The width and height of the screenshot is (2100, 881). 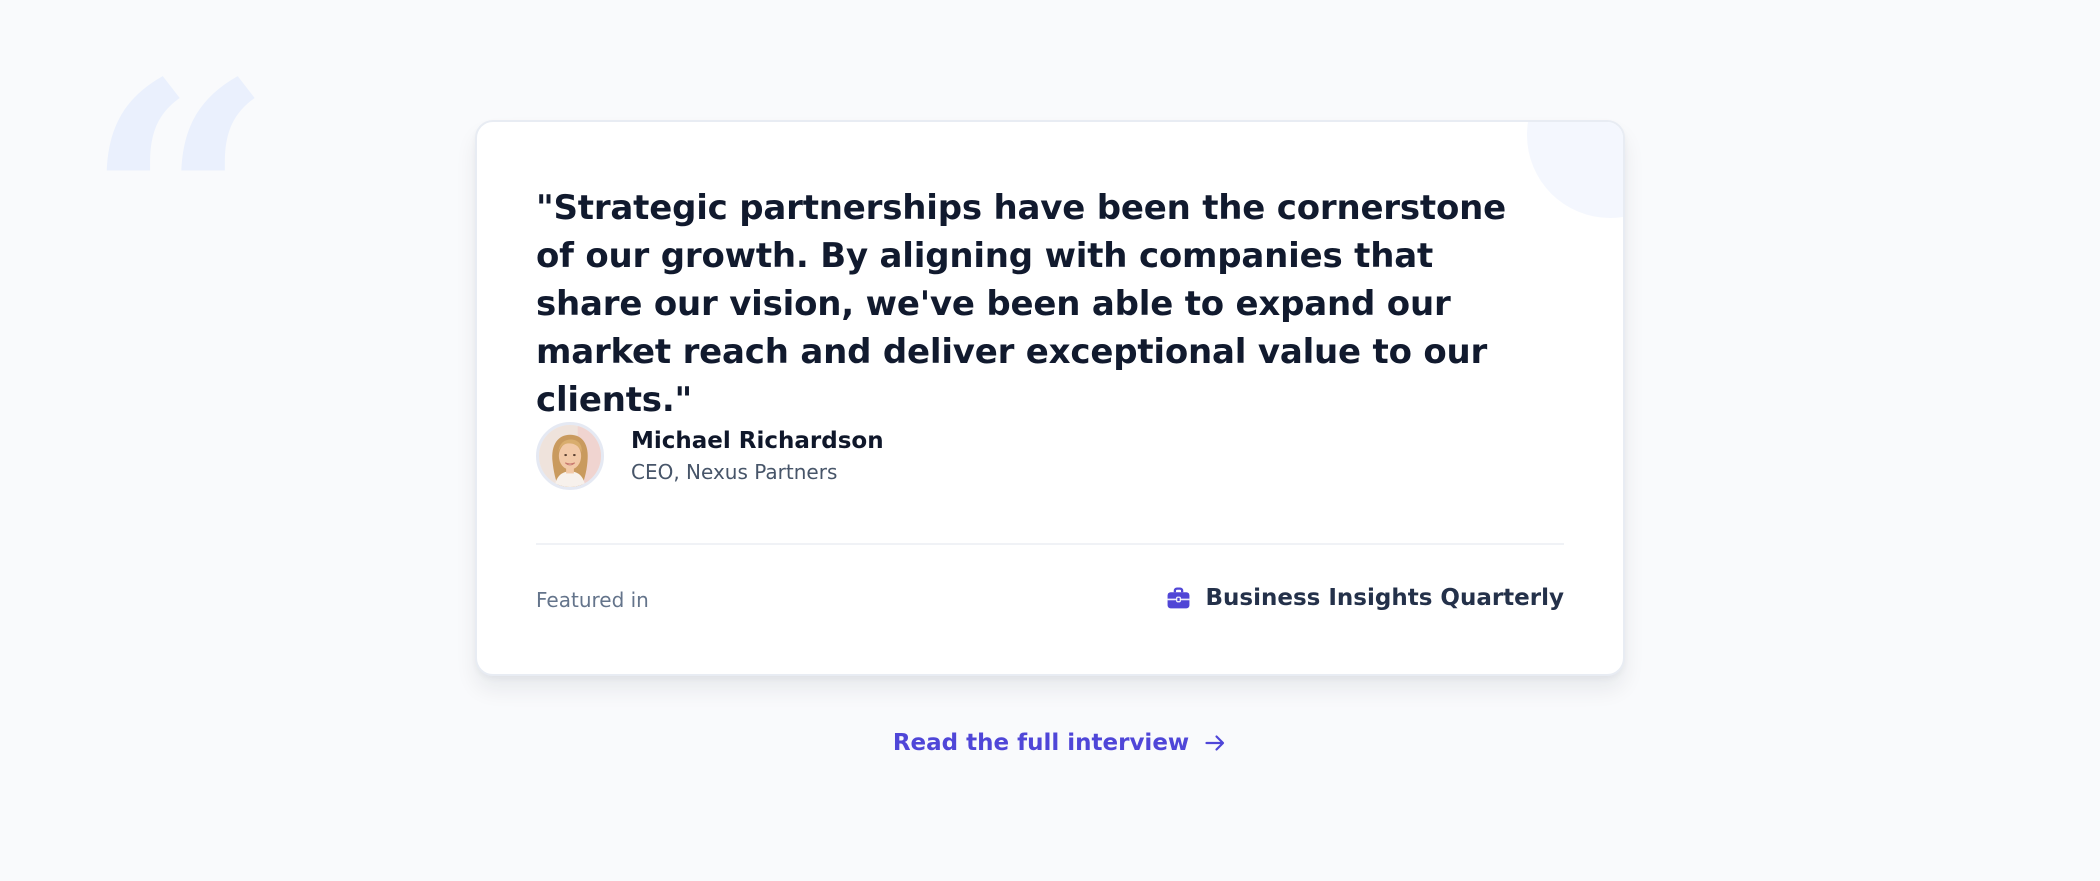 What do you see at coordinates (734, 471) in the screenshot?
I see `author-role: CEO, Nexus Partners` at bounding box center [734, 471].